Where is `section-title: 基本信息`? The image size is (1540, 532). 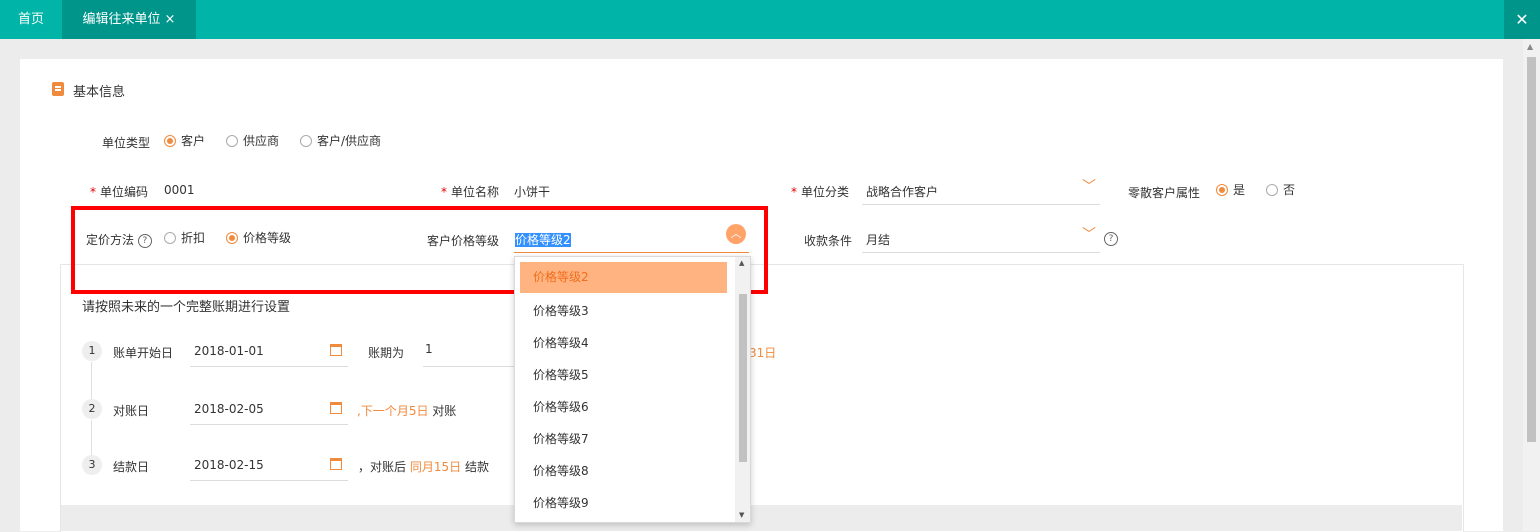
section-title: 基本信息 is located at coordinates (99, 92).